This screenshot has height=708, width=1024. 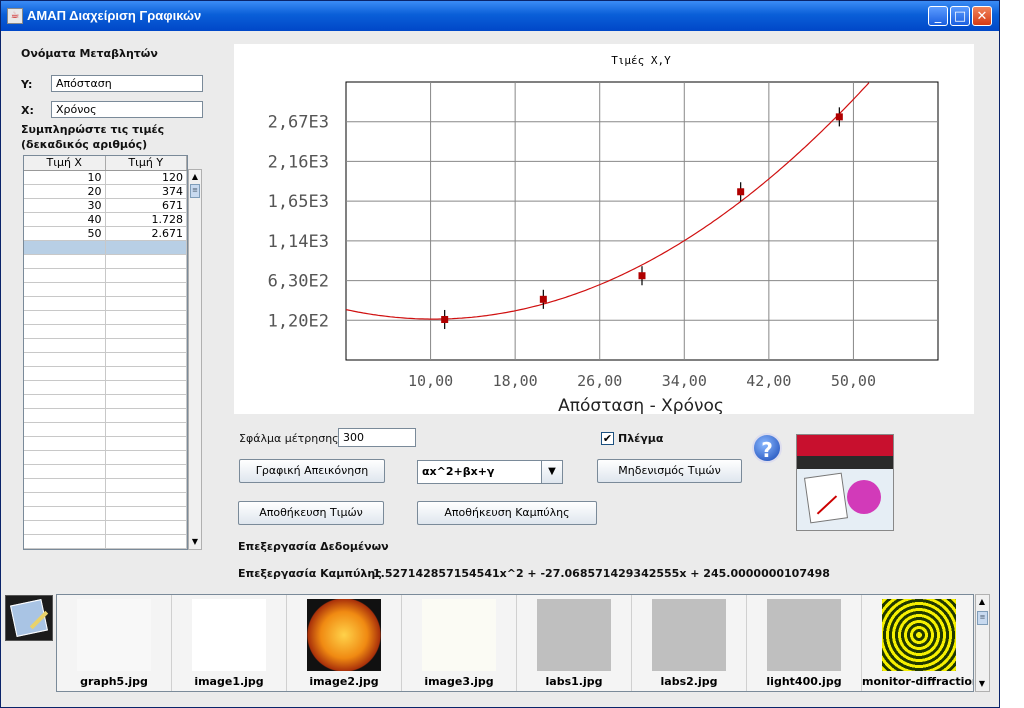 What do you see at coordinates (65, 177) in the screenshot?
I see `cell-x: 10` at bounding box center [65, 177].